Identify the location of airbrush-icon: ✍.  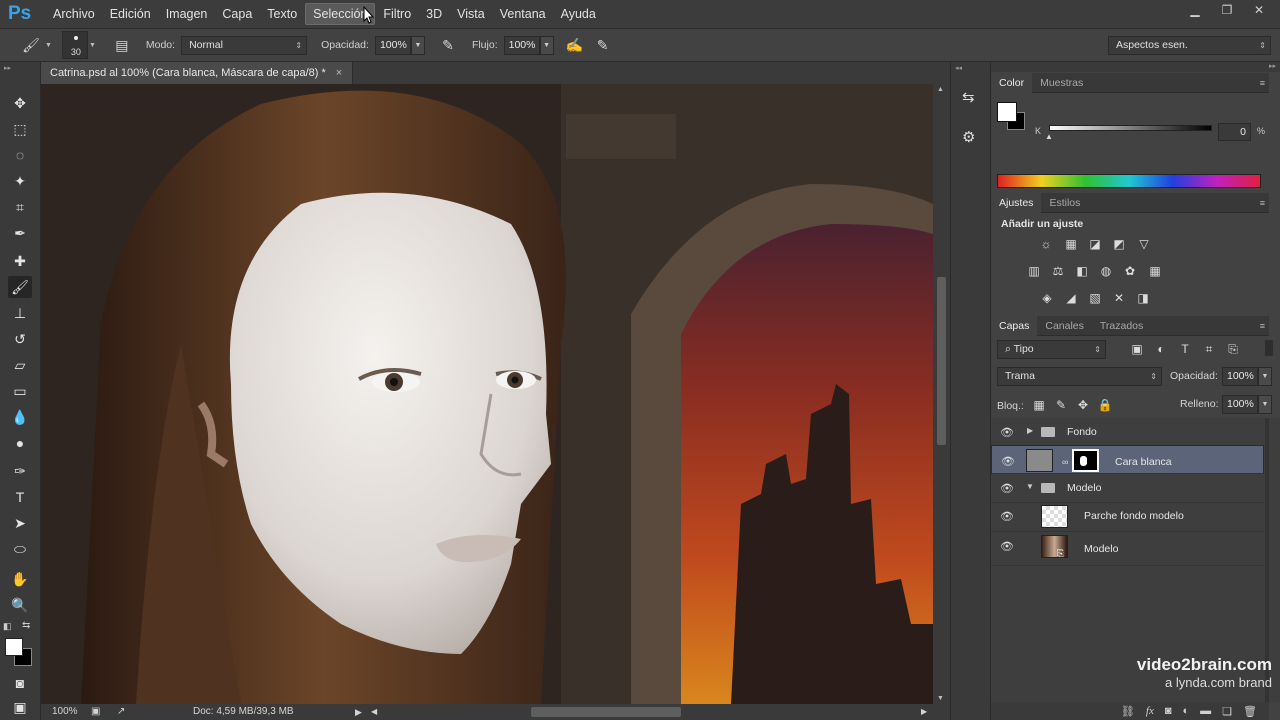
(575, 45).